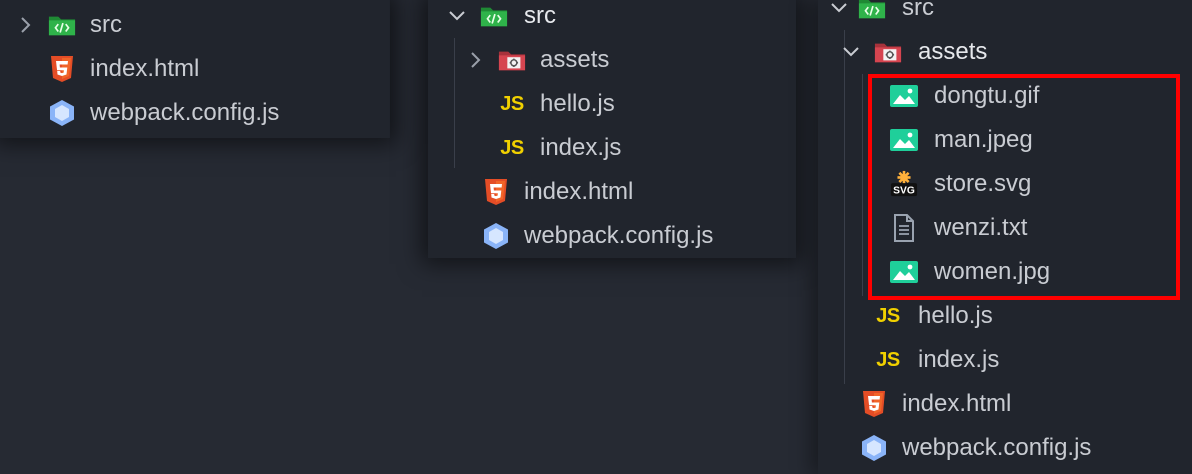 This screenshot has width=1192, height=474. What do you see at coordinates (1024, 187) in the screenshot?
I see `highlight-box` at bounding box center [1024, 187].